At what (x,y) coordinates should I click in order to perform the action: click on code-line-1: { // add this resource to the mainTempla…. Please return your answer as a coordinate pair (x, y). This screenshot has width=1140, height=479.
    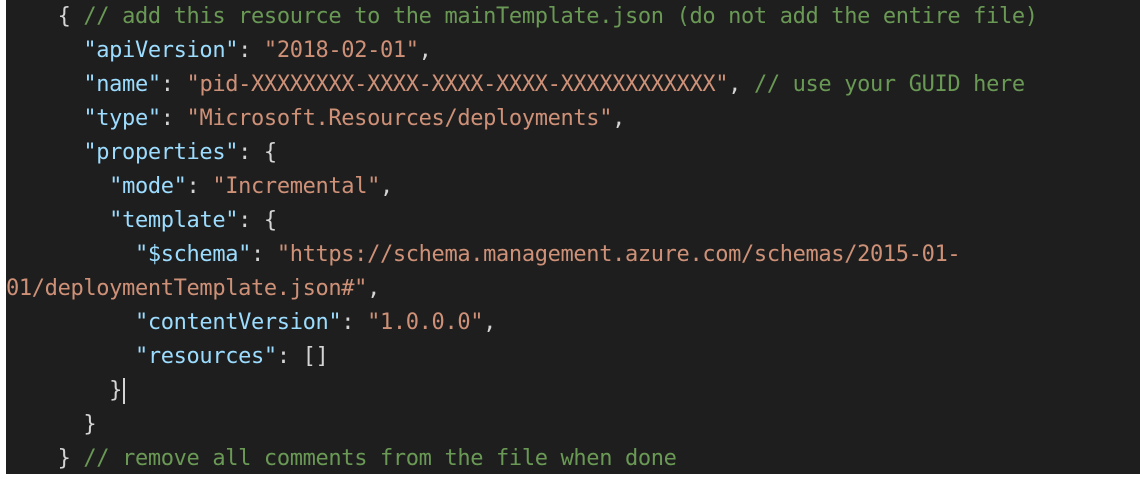
    Looking at the image, I should click on (522, 17).